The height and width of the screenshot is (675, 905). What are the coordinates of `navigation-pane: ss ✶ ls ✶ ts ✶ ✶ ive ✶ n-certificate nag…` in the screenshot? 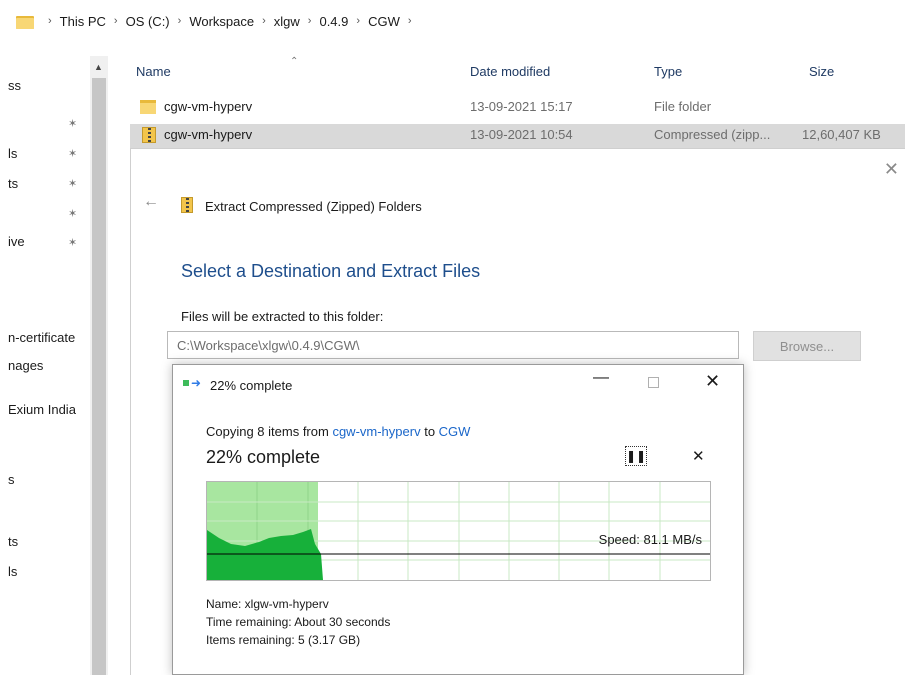 It's located at (45, 365).